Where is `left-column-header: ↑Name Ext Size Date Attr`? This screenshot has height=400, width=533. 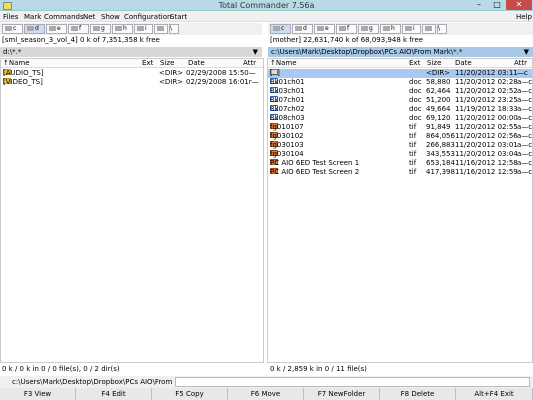
left-column-header: ↑Name Ext Size Date Attr is located at coordinates (132, 63).